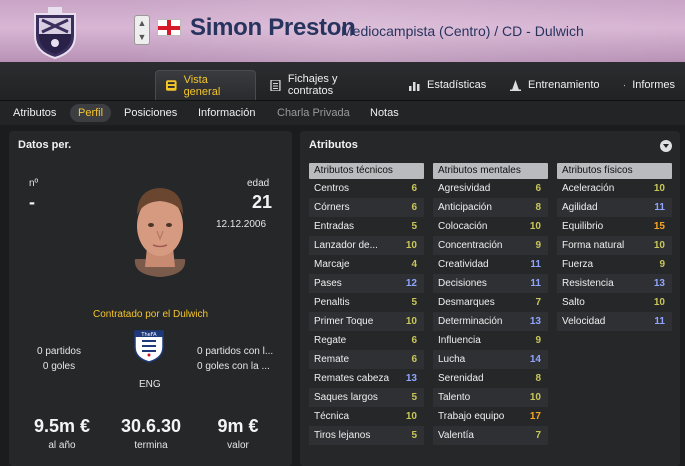 Image resolution: width=685 pixels, height=466 pixels. What do you see at coordinates (330, 340) in the screenshot?
I see `attribute-name: Regate` at bounding box center [330, 340].